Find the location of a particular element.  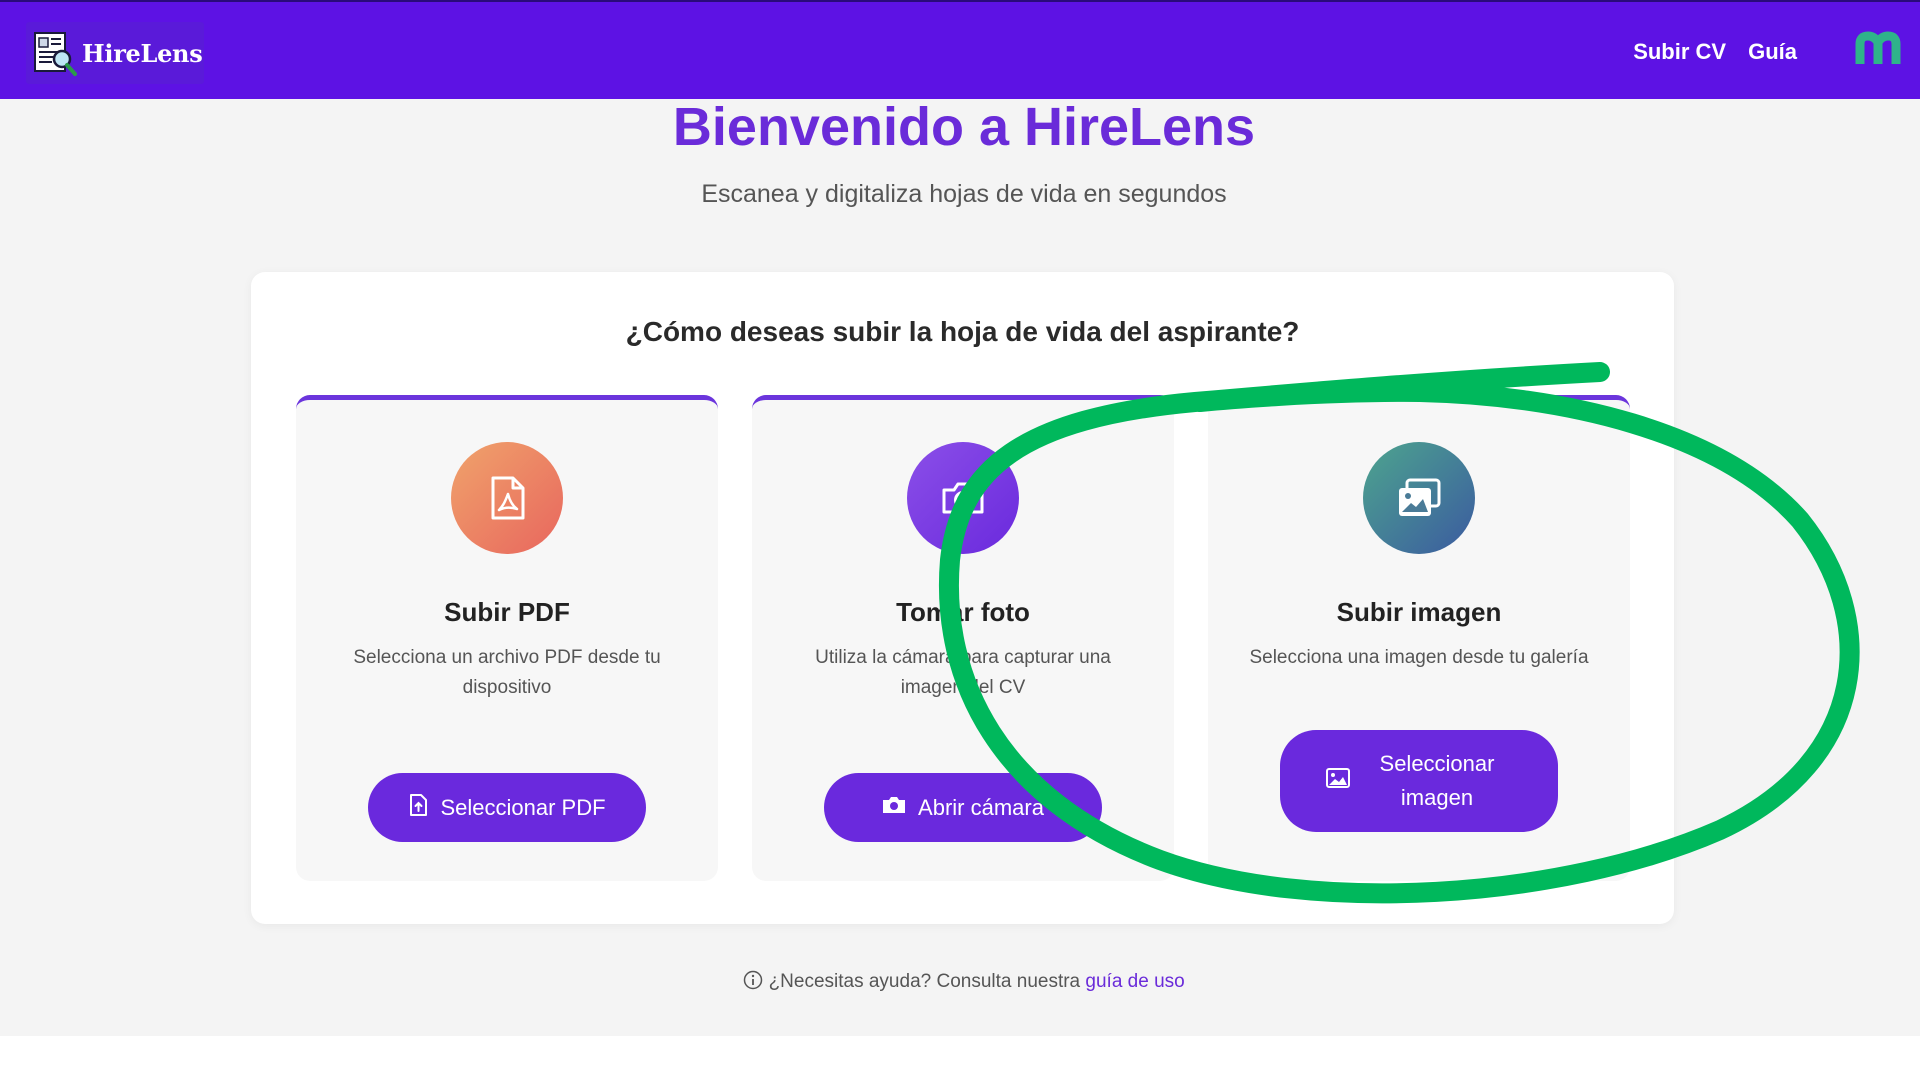

images-icon is located at coordinates (1419, 498).